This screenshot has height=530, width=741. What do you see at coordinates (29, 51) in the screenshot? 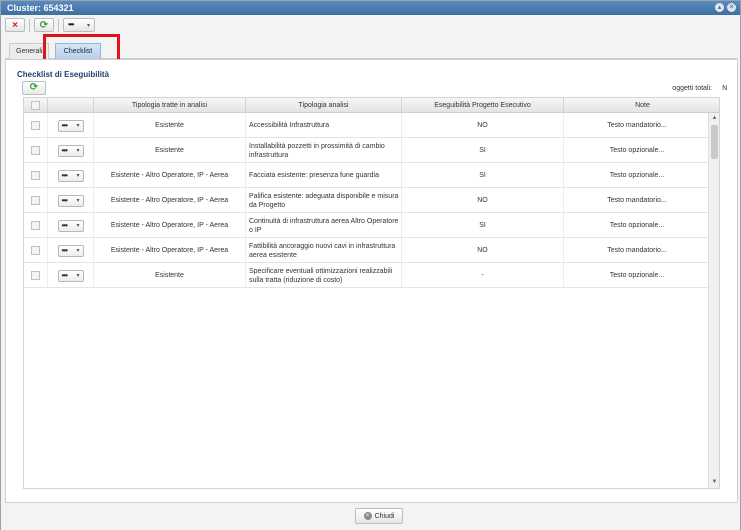
I see `tab-generali: Generali` at bounding box center [29, 51].